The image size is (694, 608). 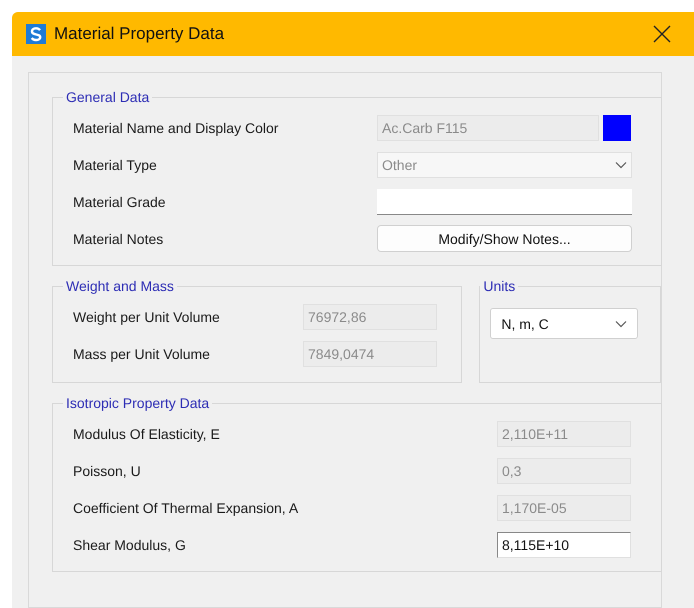 What do you see at coordinates (186, 508) in the screenshot?
I see `field-label: Coefficient Of Thermal Expansion, A` at bounding box center [186, 508].